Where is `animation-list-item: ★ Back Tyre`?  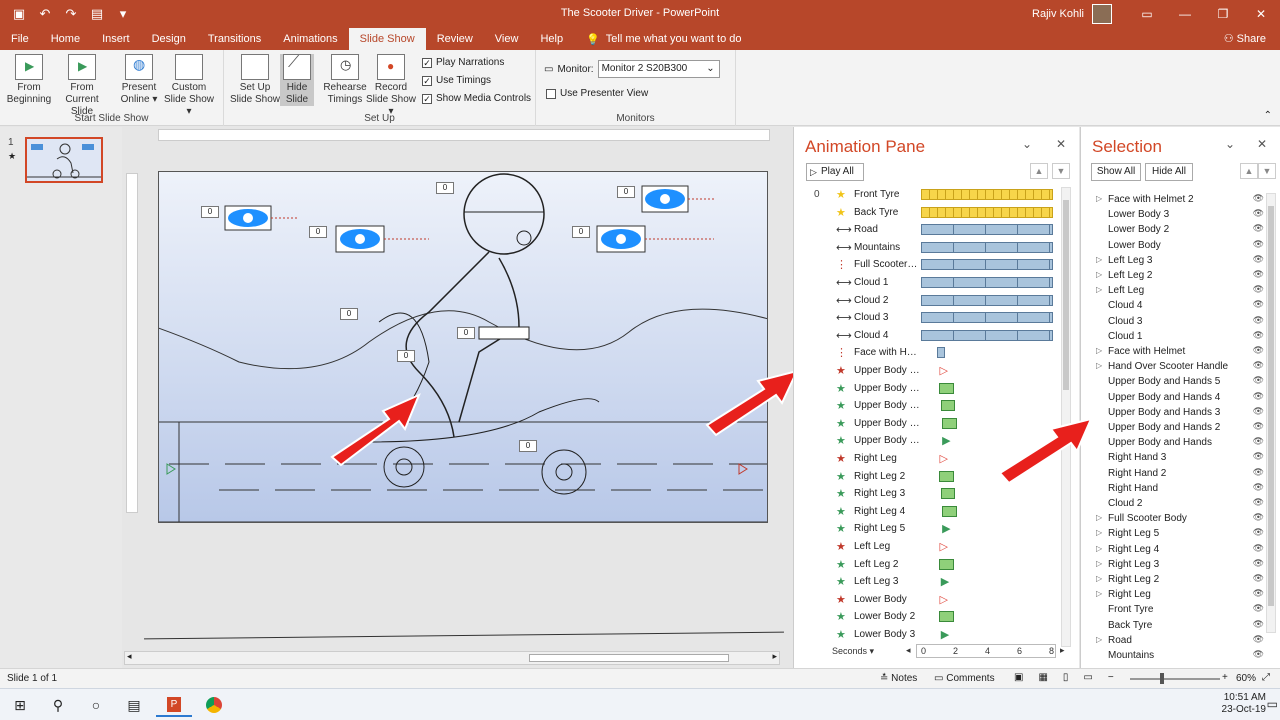 animation-list-item: ★ Back Tyre is located at coordinates (929, 213).